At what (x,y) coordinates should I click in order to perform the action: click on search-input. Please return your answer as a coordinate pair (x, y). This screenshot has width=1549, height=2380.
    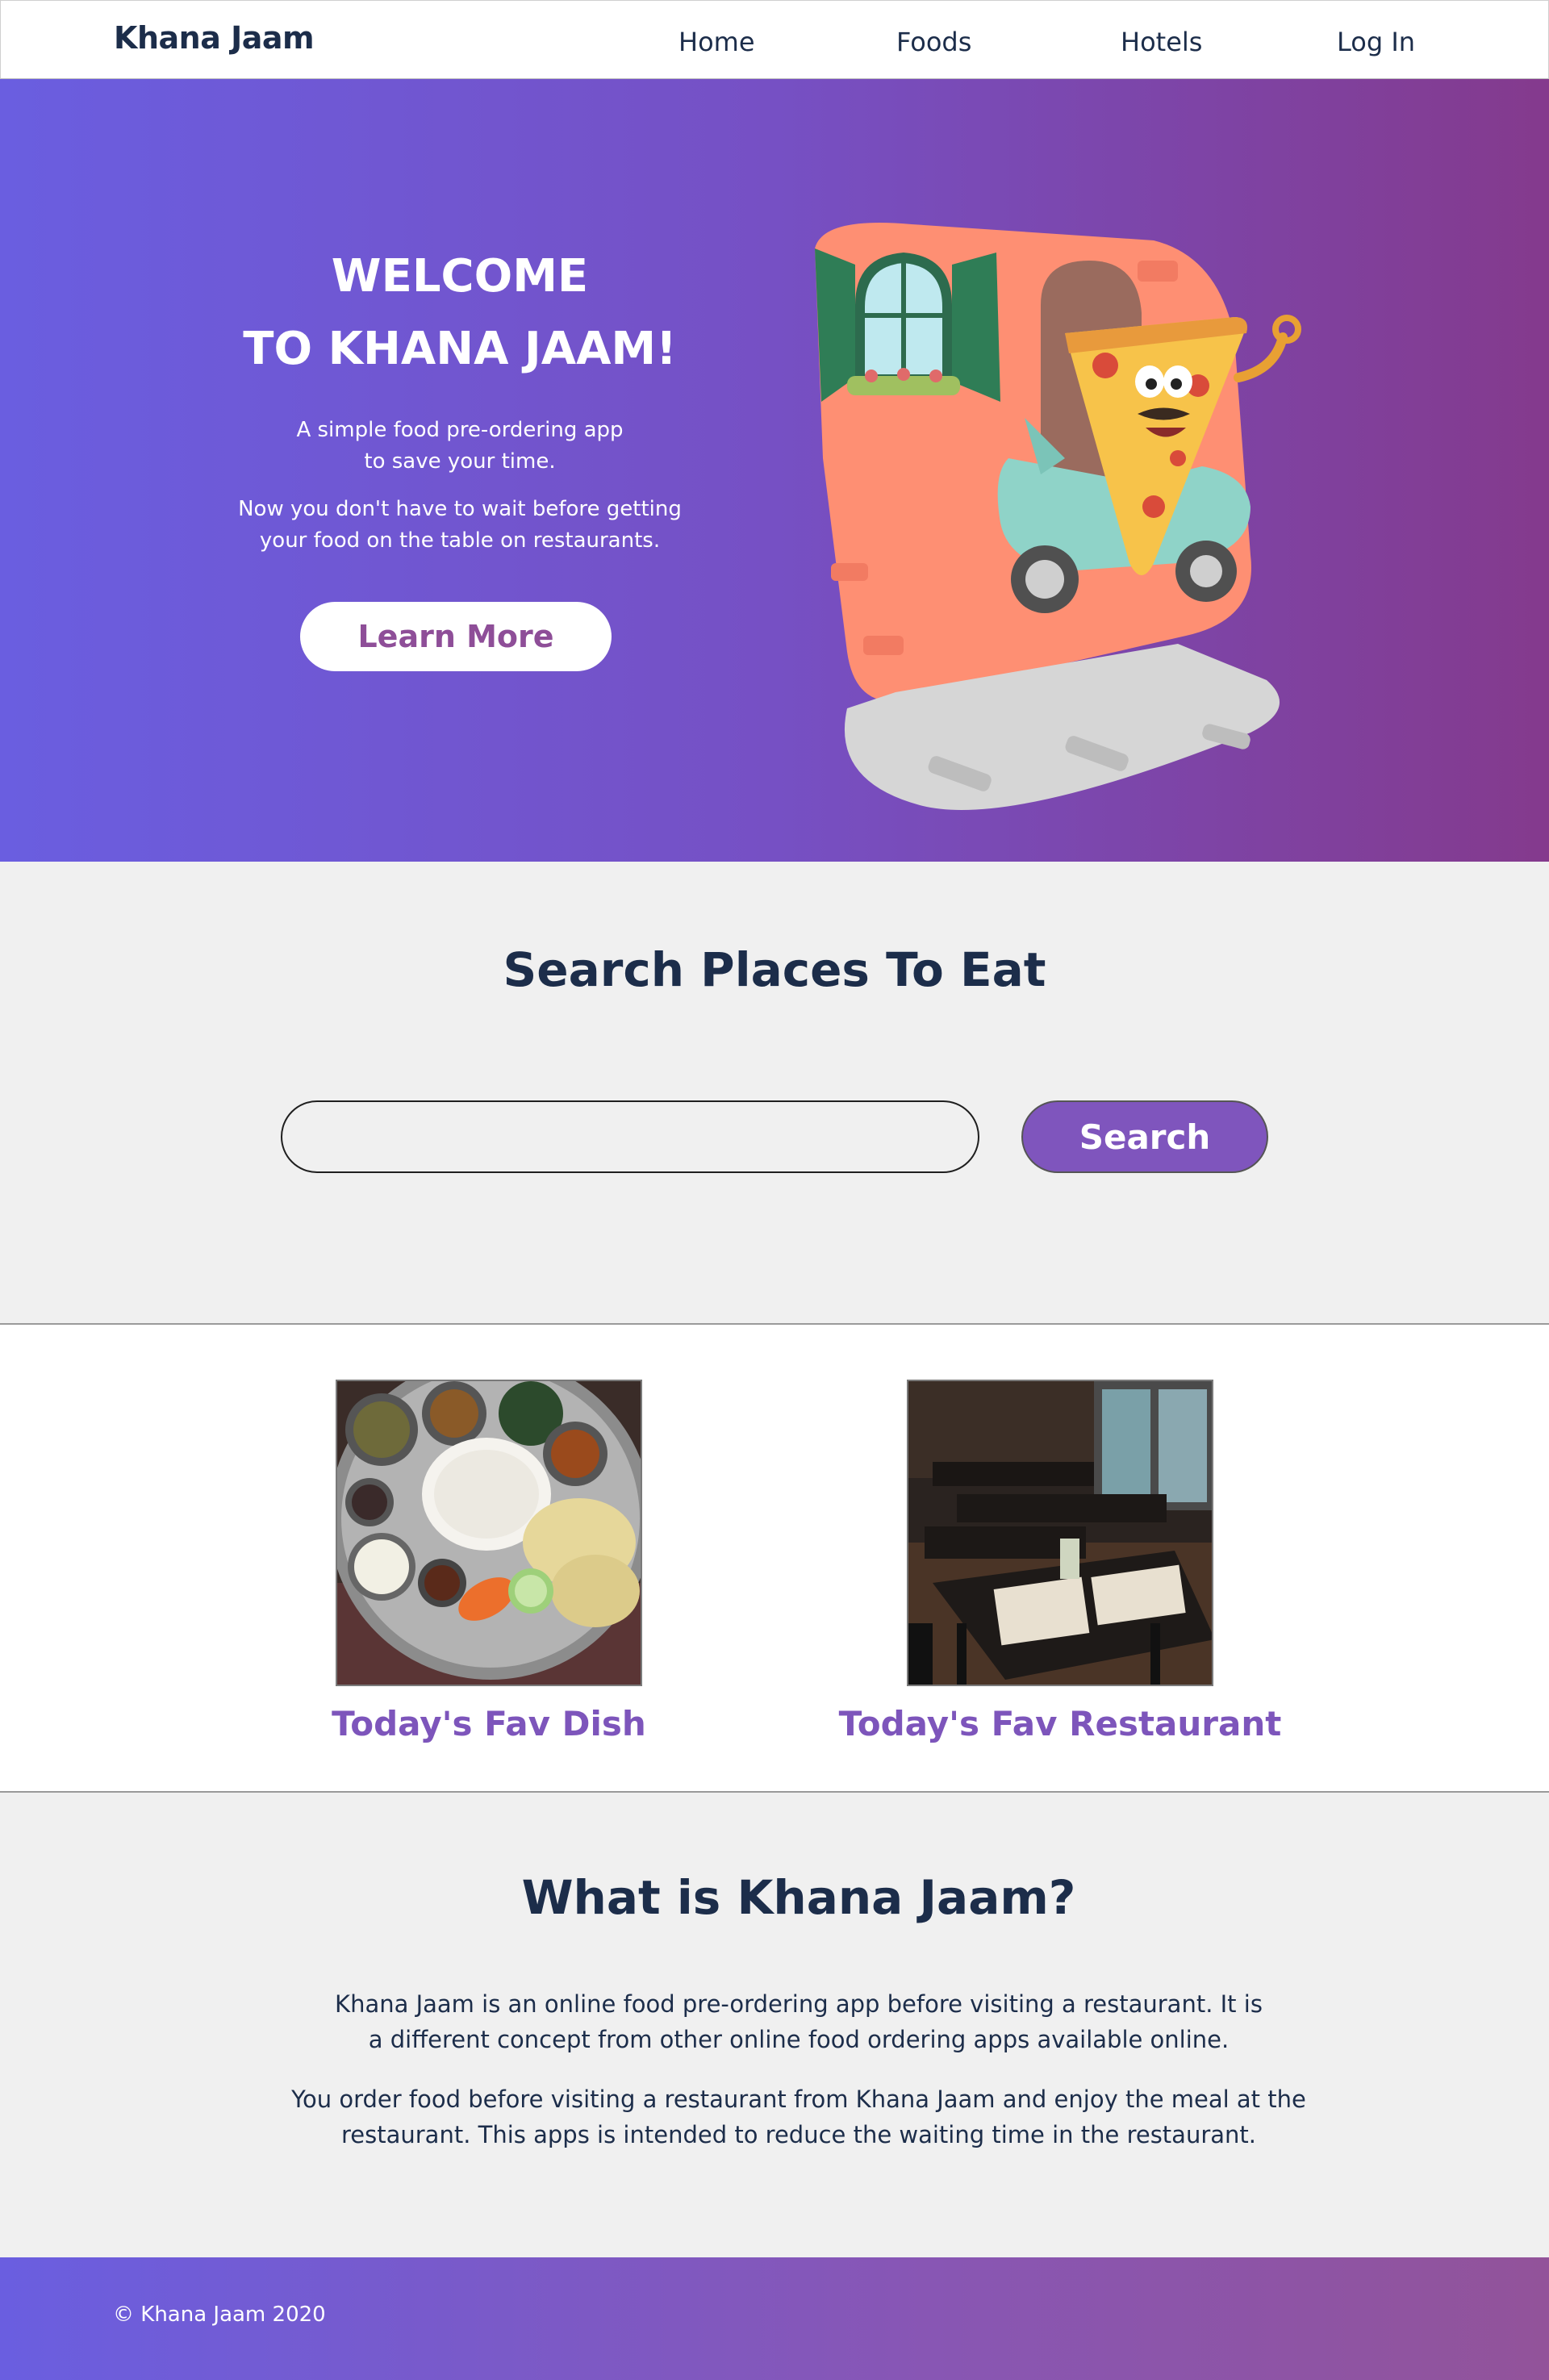
    Looking at the image, I should click on (630, 1137).